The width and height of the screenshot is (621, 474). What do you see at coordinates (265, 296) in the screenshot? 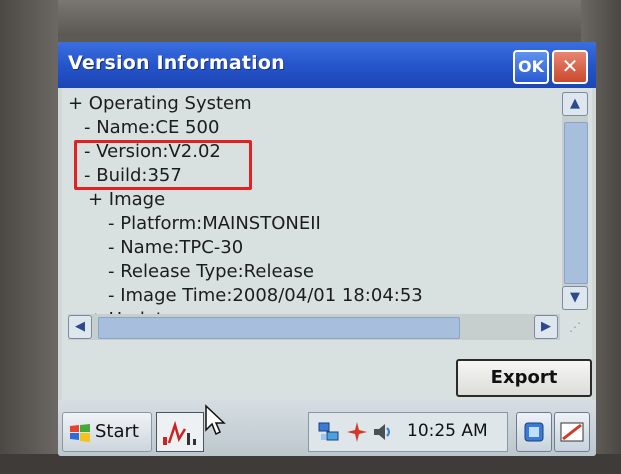
I see `tree-item-image-time: - Image Time:2008/04/01 18:04:53` at bounding box center [265, 296].